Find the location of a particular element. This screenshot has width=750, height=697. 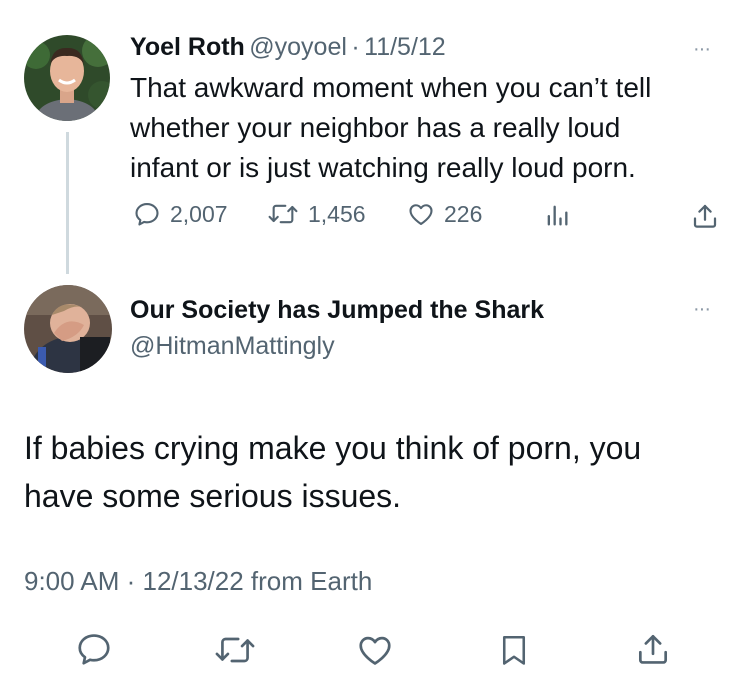

bookmark-icon is located at coordinates (514, 650).